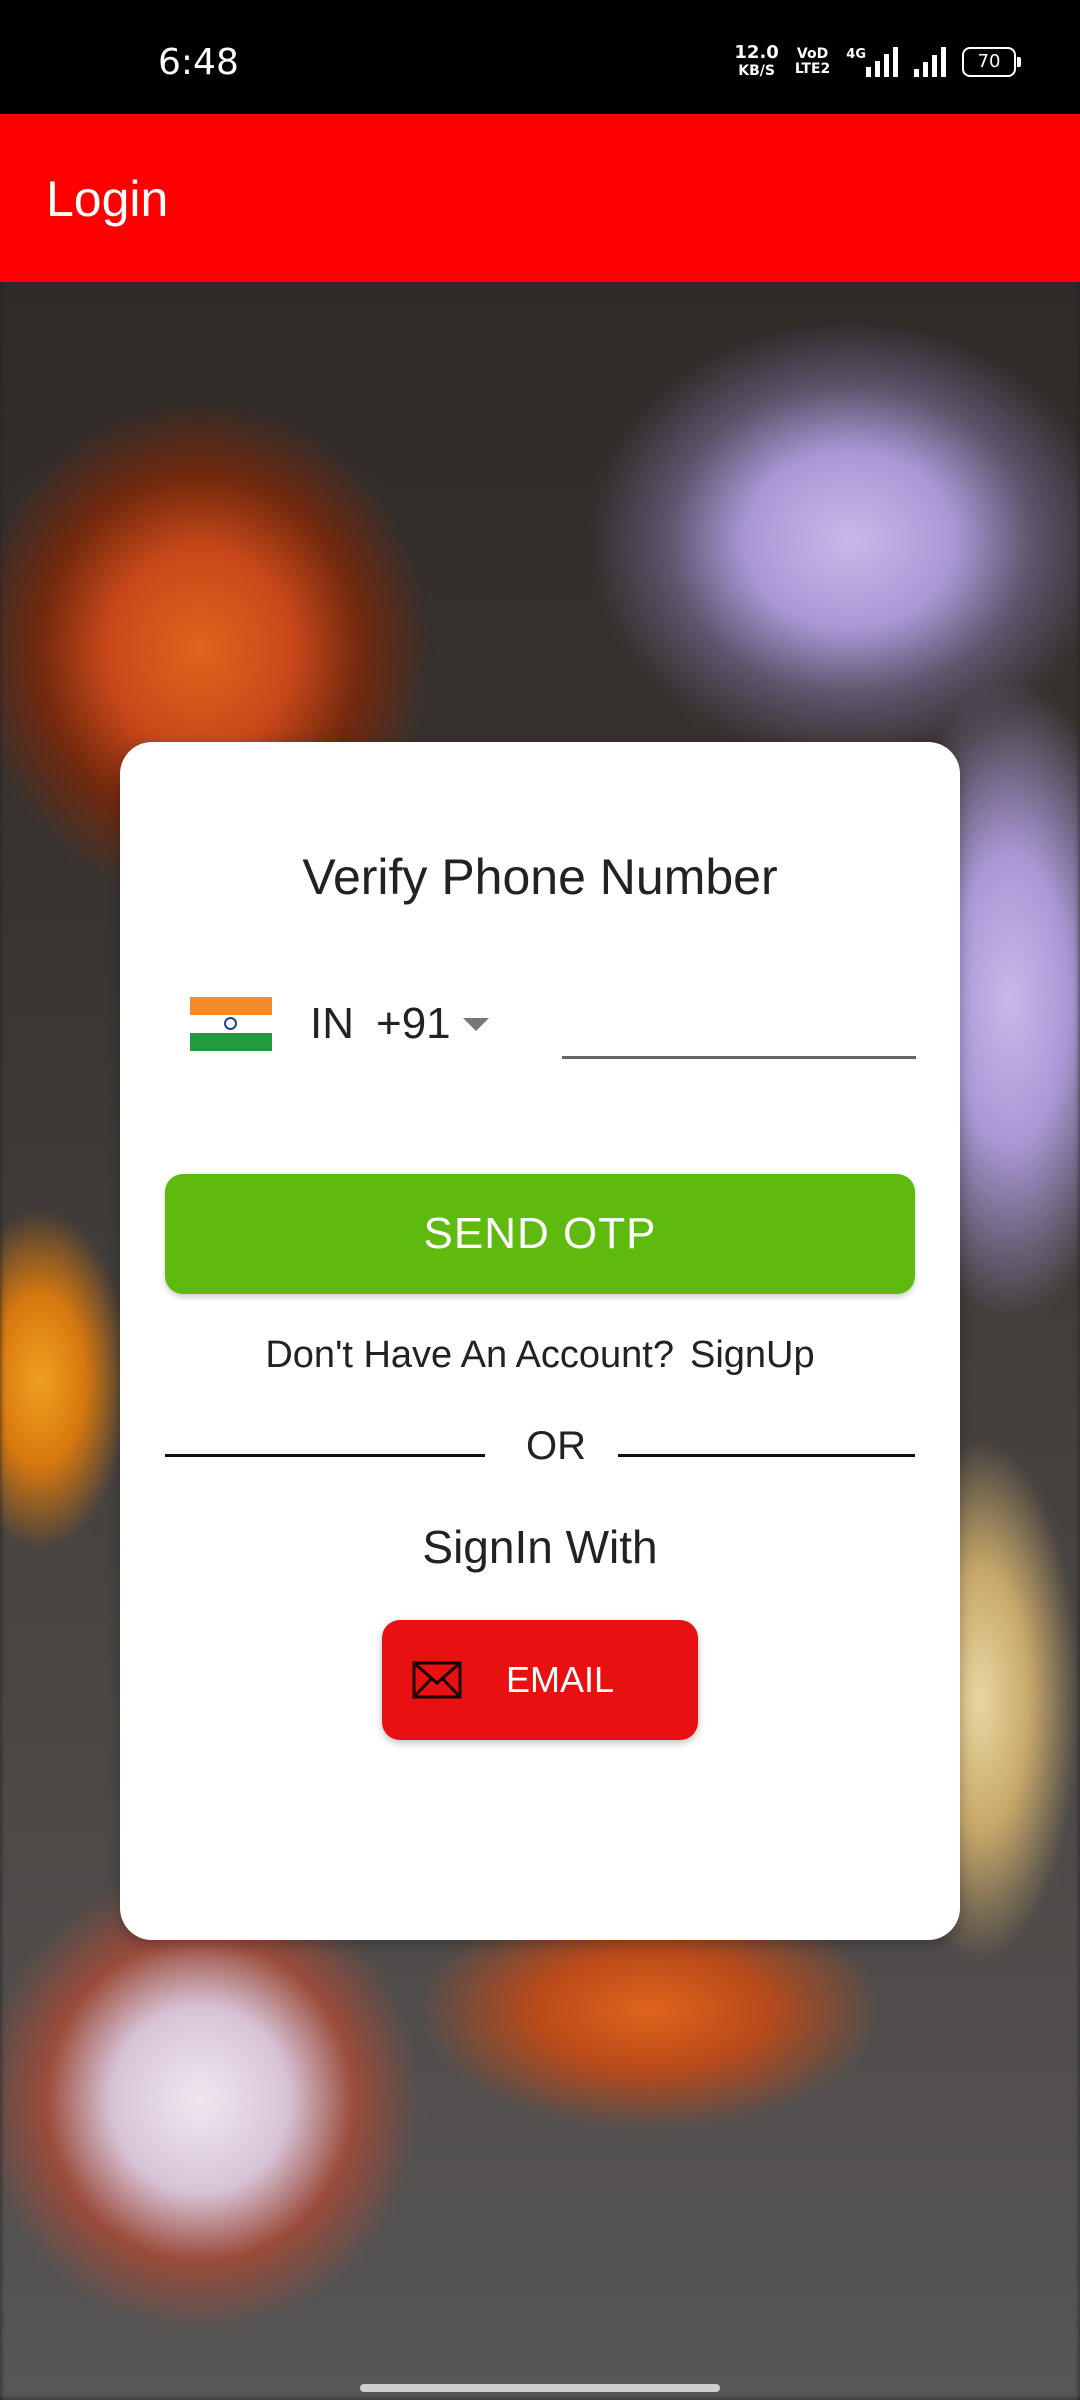 The image size is (1080, 2400). Describe the element at coordinates (540, 57) in the screenshot. I see `status-bar: 6:48 12.0 KB/S VoD LTE2 4G 70` at that location.